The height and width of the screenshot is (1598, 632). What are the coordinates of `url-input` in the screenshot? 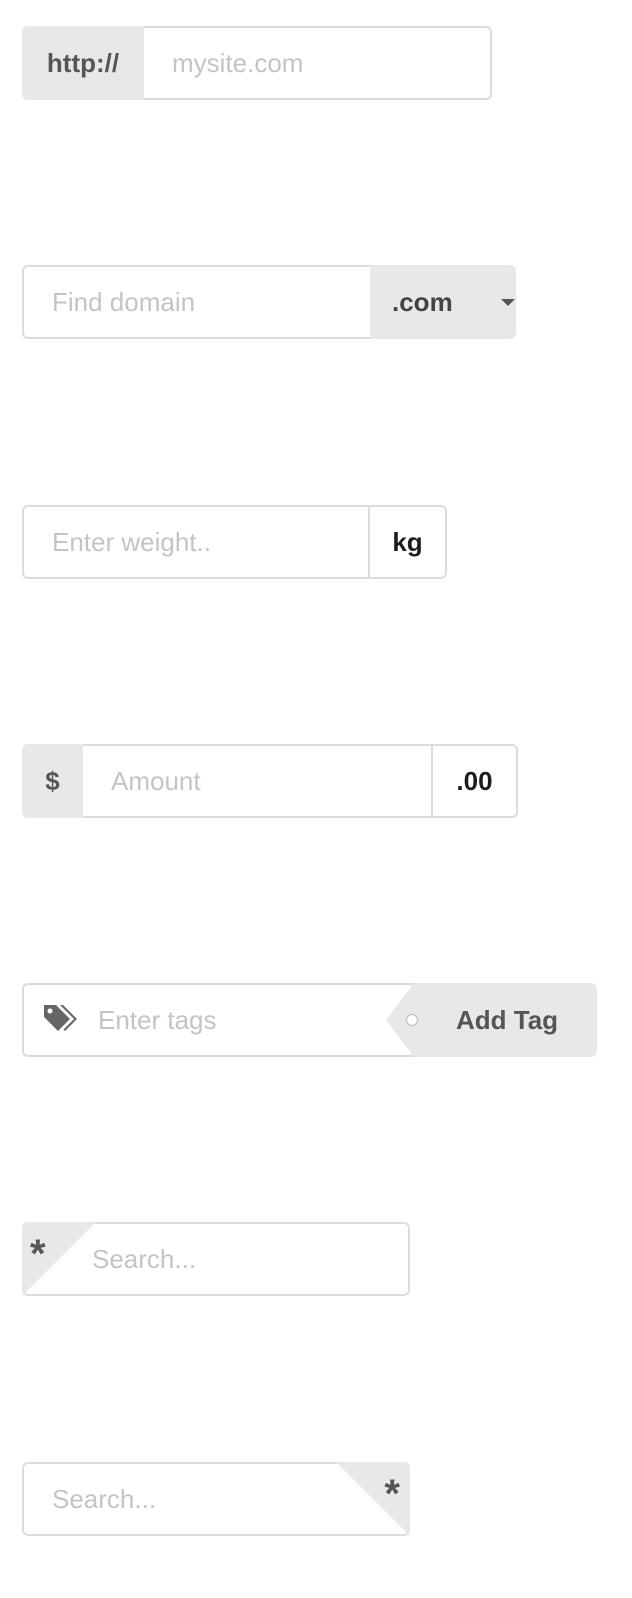 It's located at (318, 63).